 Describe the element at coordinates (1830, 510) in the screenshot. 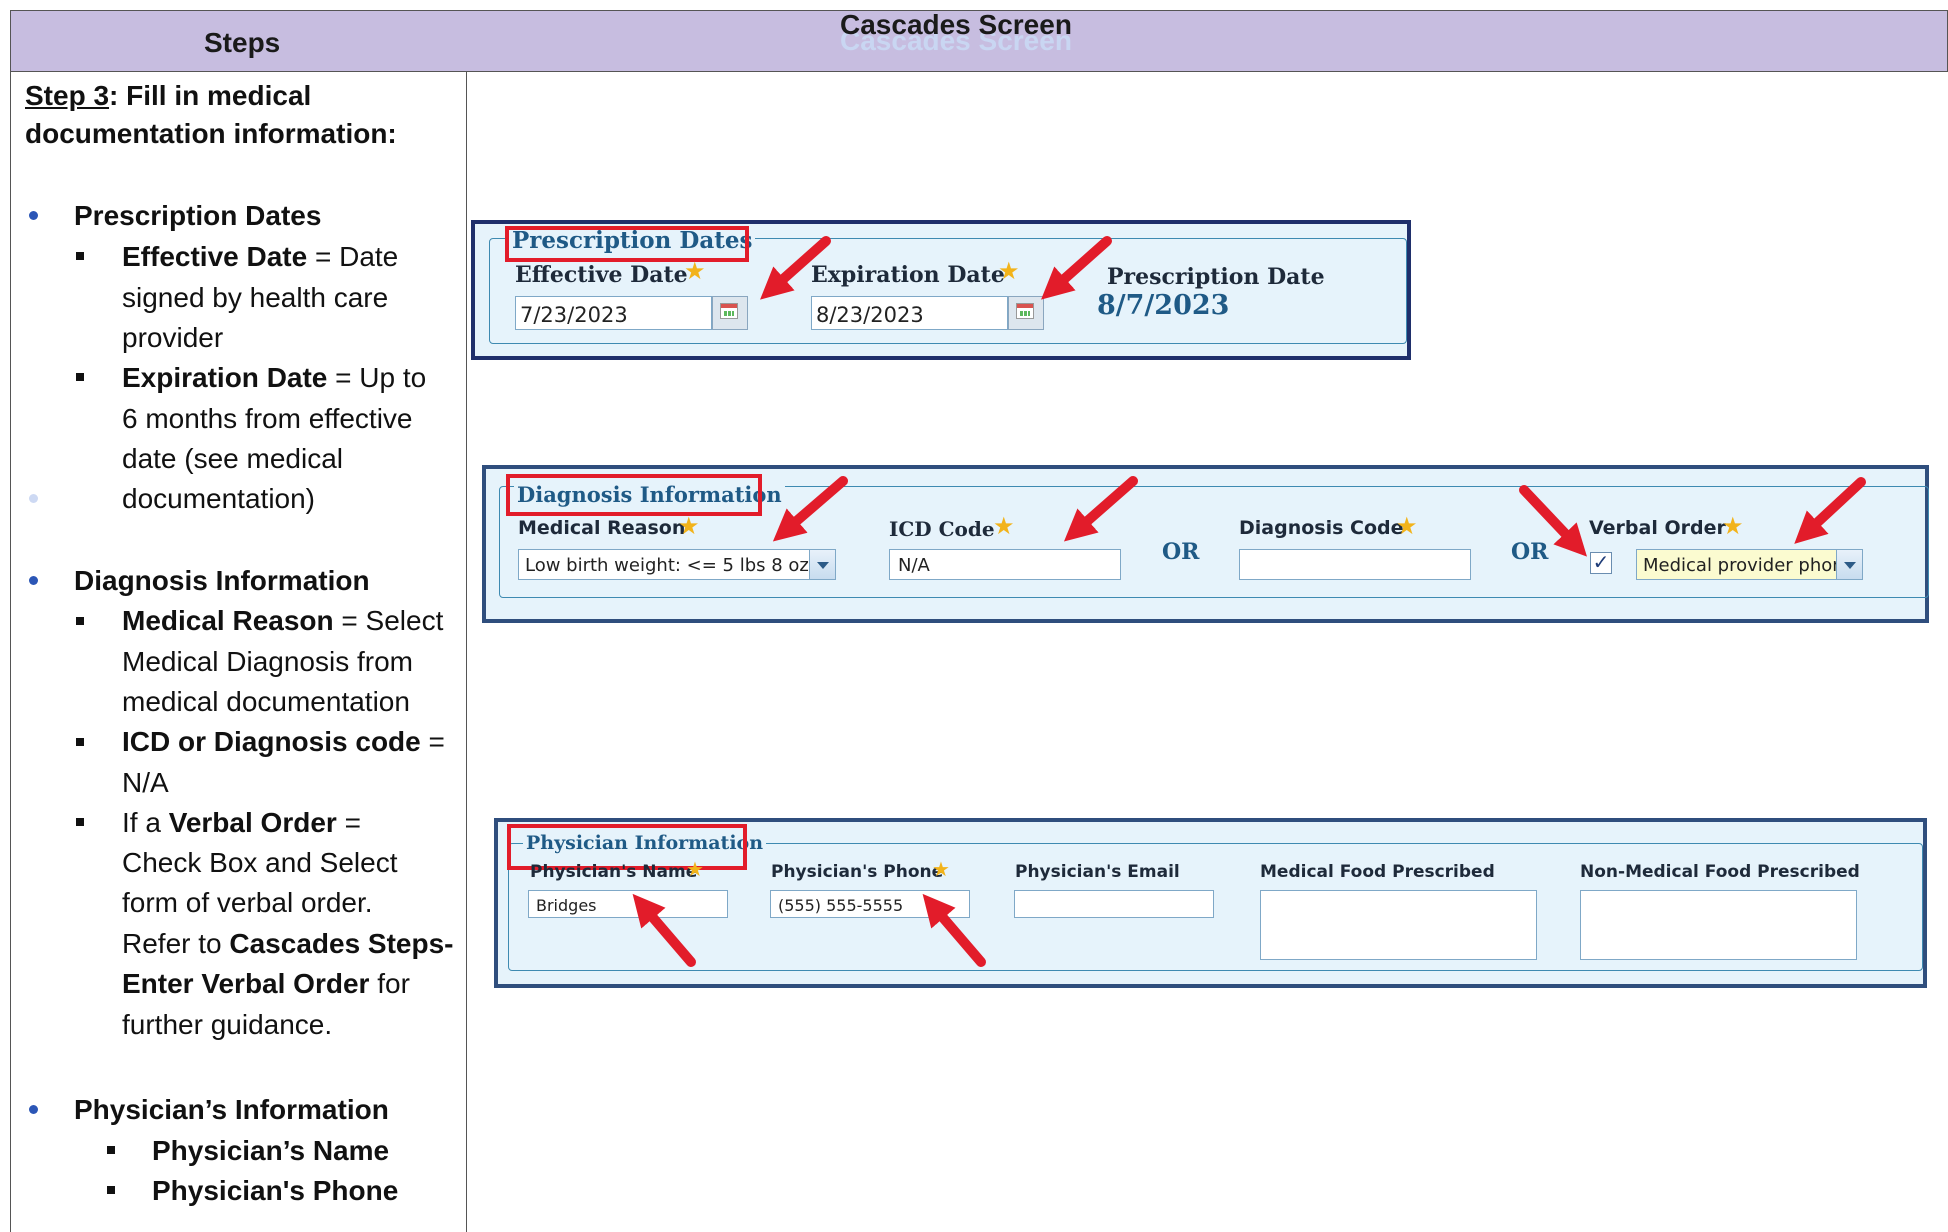

I see `arrow-to-verbal-order-select` at that location.